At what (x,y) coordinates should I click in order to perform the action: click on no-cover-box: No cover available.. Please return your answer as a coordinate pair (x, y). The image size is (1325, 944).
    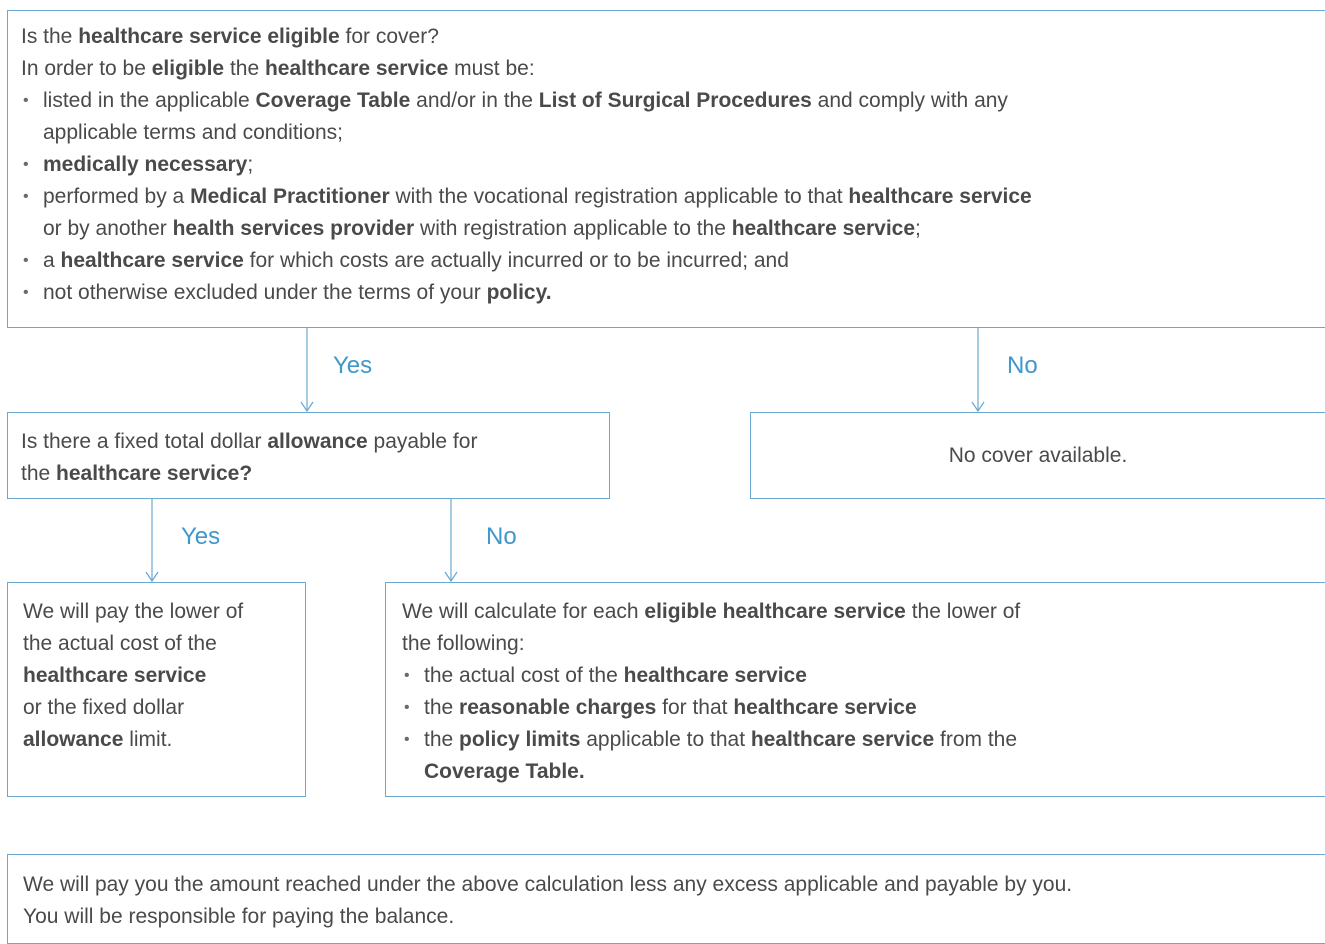
    Looking at the image, I should click on (1037, 455).